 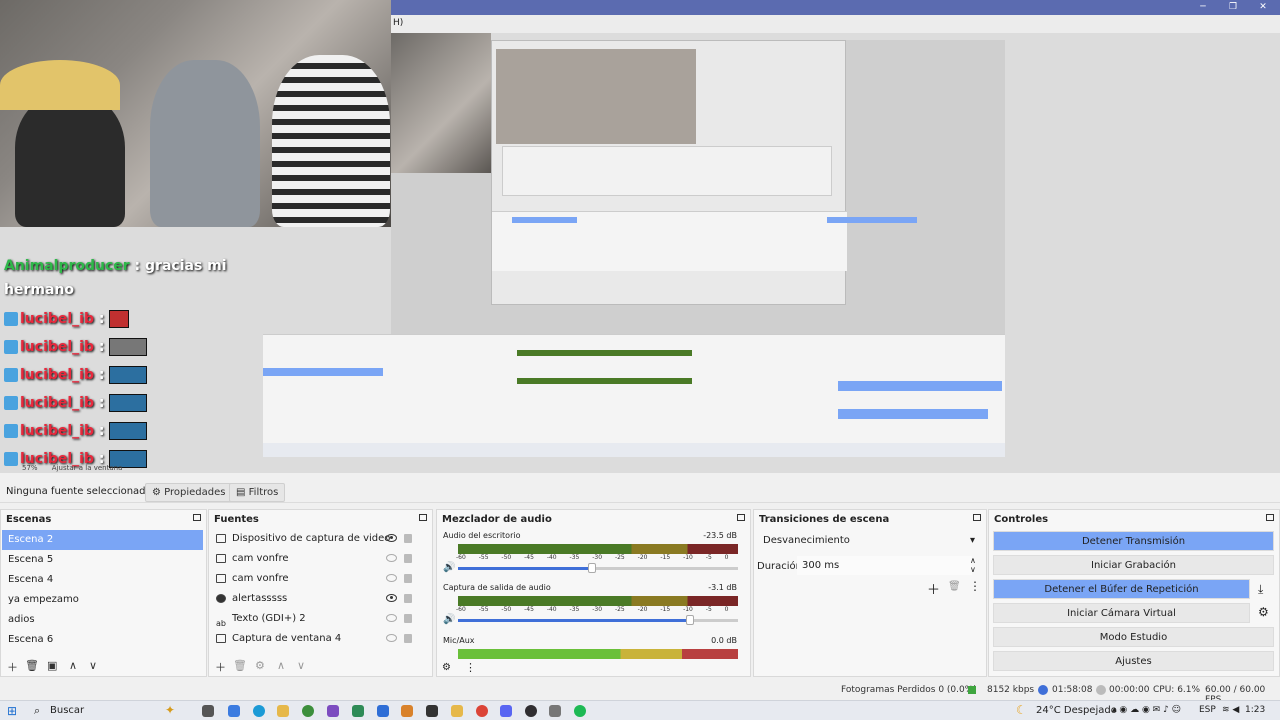 I want to click on wifi-icon: ≋ ◀, so click(x=1230, y=710).